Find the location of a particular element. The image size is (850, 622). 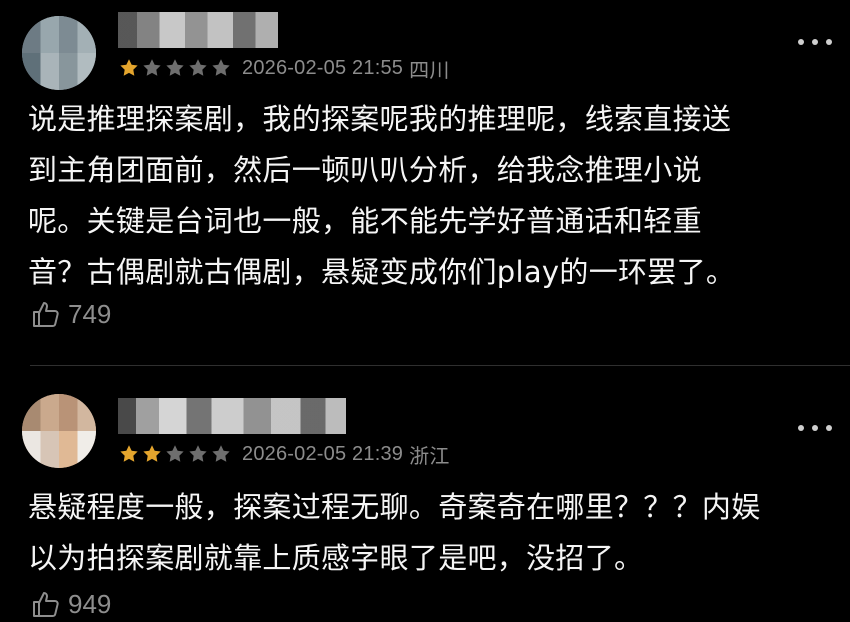

review-datetime: 2026-02-05 21:55 is located at coordinates (323, 67).